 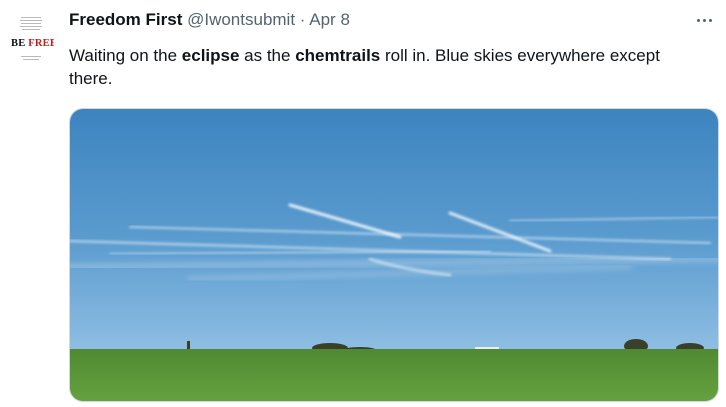 What do you see at coordinates (241, 19) in the screenshot?
I see `author-handle: @Iwontsubmit` at bounding box center [241, 19].